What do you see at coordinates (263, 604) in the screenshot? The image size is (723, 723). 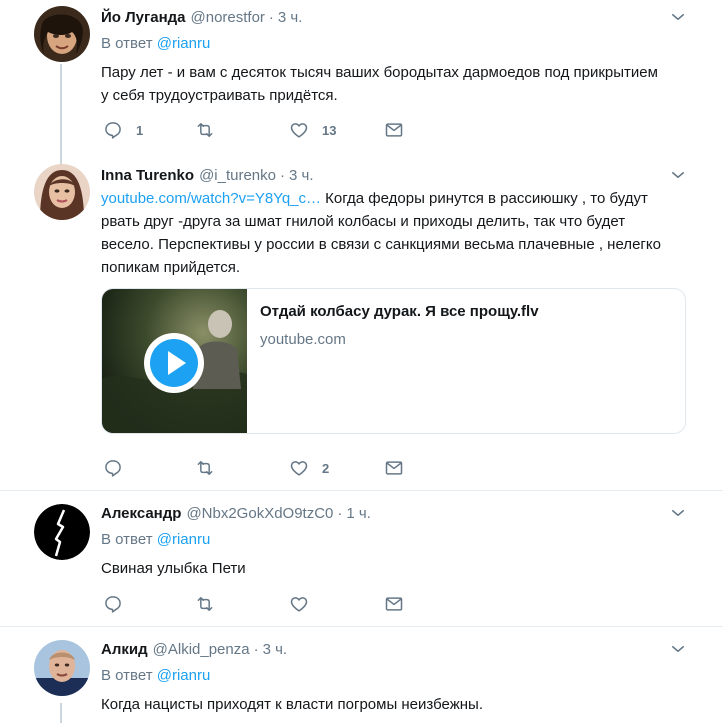 I see `tweet-actions` at bounding box center [263, 604].